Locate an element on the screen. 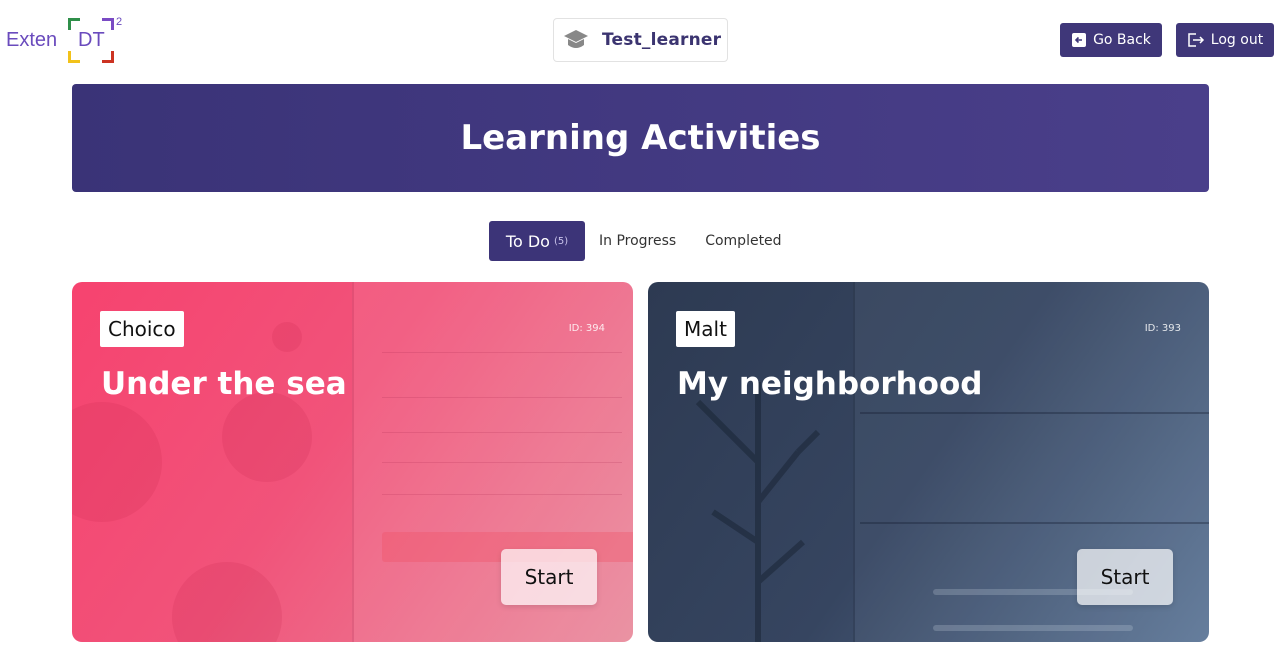  go-back-button: Go Back is located at coordinates (1111, 40).